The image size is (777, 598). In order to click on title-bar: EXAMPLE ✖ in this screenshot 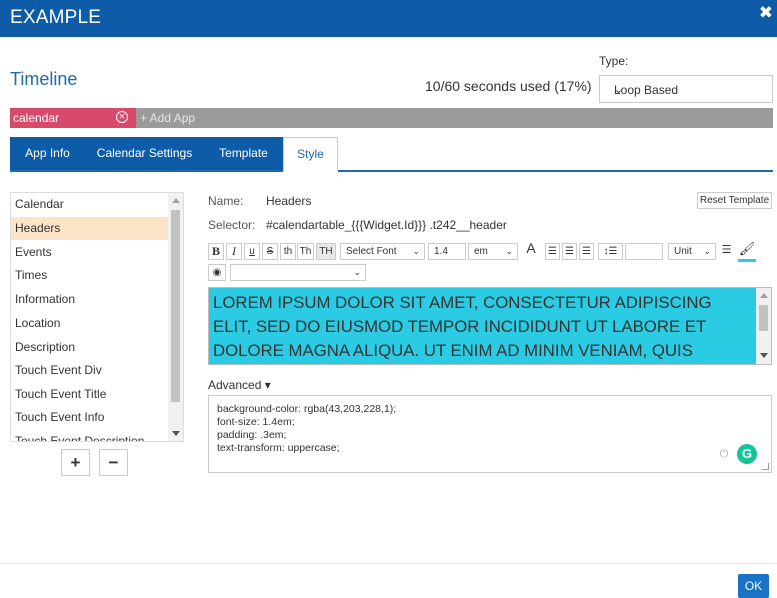, I will do `click(388, 18)`.